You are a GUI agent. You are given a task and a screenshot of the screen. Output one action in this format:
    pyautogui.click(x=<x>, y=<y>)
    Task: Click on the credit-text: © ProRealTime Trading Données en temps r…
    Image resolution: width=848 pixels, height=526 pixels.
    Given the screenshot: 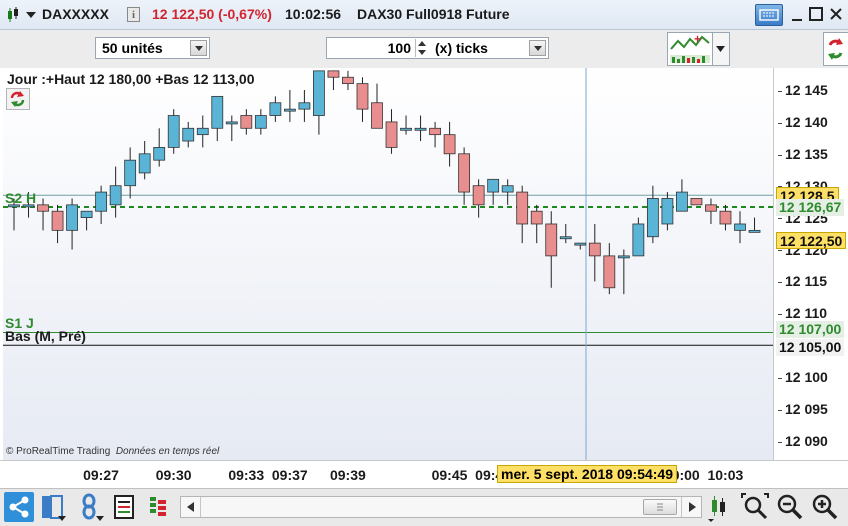 What is the action you would take?
    pyautogui.click(x=112, y=451)
    